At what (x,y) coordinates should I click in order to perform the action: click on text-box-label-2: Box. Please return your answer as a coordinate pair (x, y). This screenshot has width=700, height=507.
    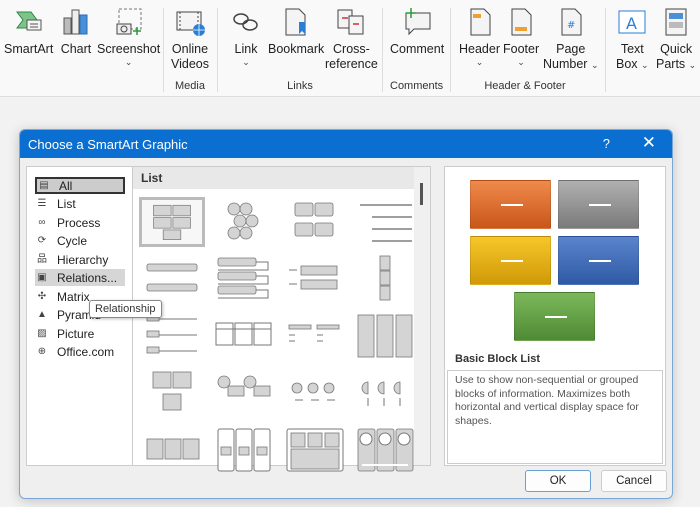
    Looking at the image, I should click on (627, 64).